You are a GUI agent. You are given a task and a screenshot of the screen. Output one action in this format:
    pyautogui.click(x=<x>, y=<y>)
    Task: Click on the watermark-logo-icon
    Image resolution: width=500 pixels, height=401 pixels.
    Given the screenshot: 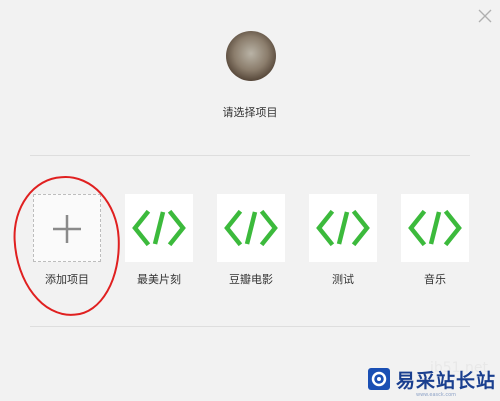 What is the action you would take?
    pyautogui.click(x=379, y=379)
    